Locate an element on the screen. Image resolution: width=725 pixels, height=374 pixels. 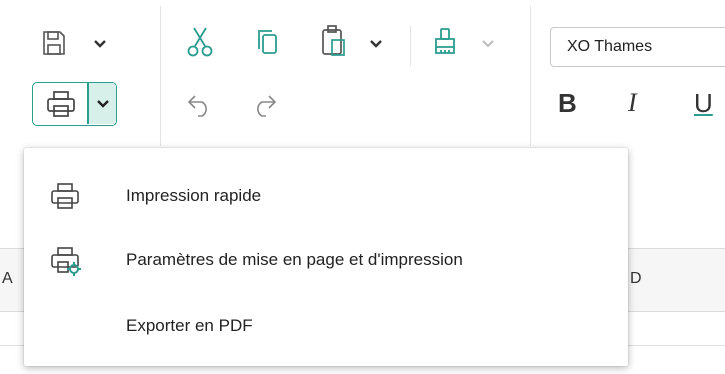
menu-item-label: Exporter en PDF is located at coordinates (189, 325).